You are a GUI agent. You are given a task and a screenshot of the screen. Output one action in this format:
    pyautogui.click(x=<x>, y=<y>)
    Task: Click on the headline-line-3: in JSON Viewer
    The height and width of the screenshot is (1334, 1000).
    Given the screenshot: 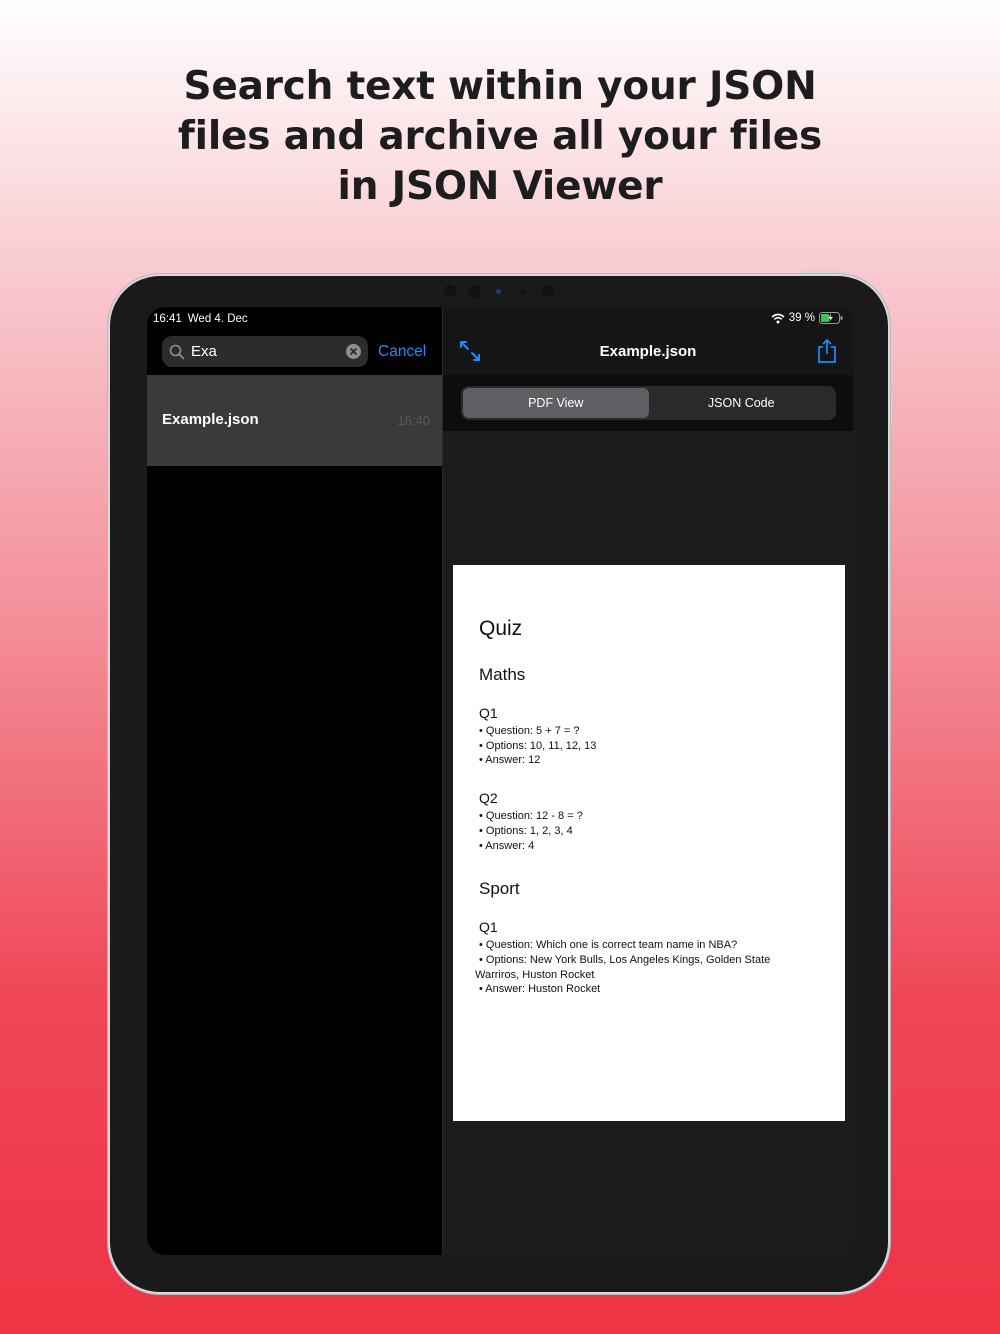 What is the action you would take?
    pyautogui.click(x=500, y=186)
    